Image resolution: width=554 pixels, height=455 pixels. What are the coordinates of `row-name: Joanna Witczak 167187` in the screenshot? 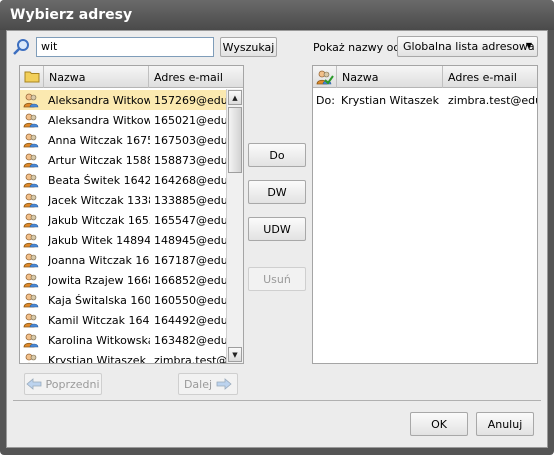 It's located at (99, 260).